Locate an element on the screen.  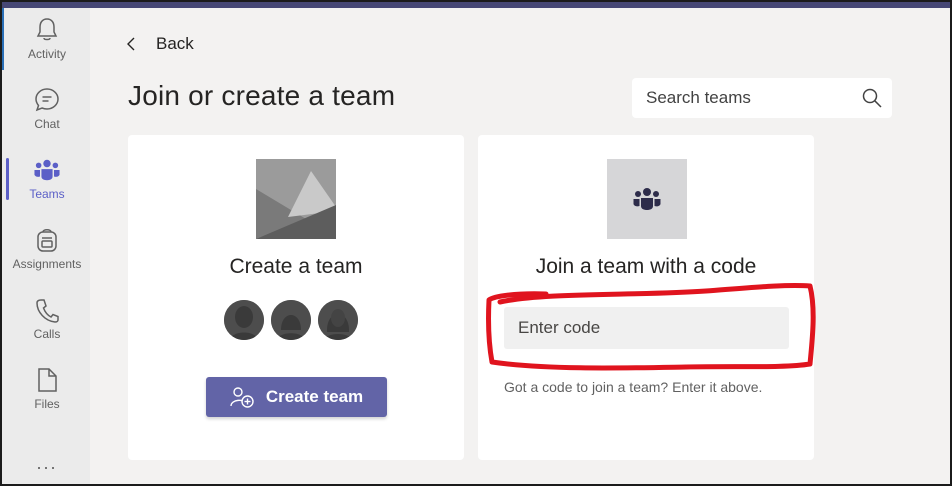
rail-item-label: Calls is located at coordinates (47, 334).